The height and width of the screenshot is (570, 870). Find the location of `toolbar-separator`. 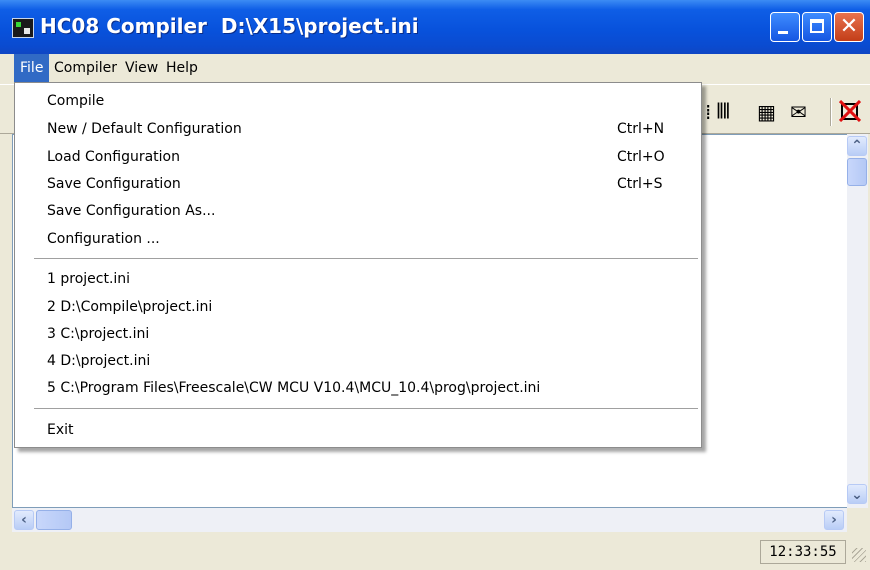

toolbar-separator is located at coordinates (831, 112).